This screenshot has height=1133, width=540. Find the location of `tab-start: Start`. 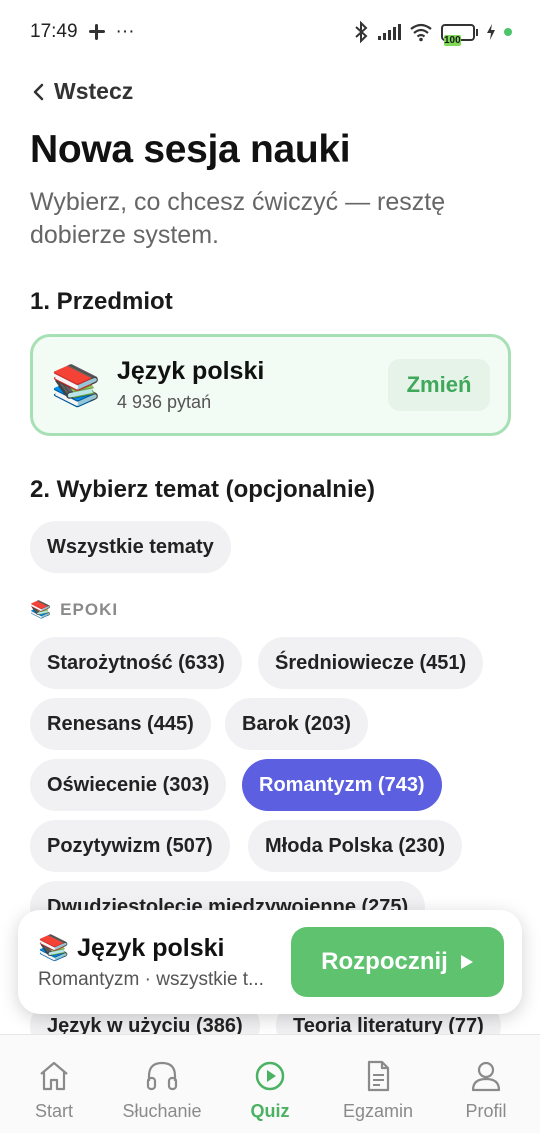

tab-start: Start is located at coordinates (54, 1084).